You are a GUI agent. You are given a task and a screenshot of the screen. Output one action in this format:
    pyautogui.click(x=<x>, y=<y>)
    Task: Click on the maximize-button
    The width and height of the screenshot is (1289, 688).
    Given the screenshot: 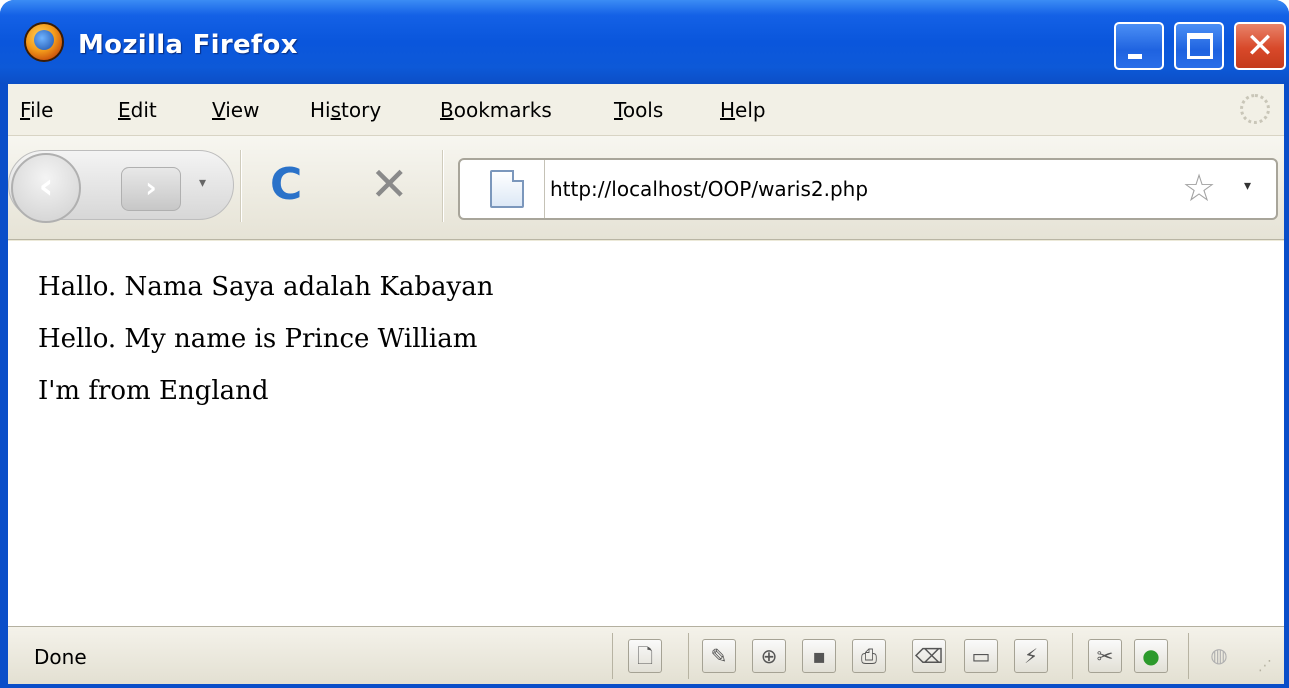 What is the action you would take?
    pyautogui.click(x=1199, y=46)
    